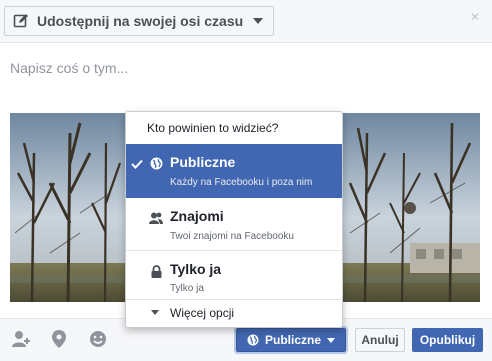 The image size is (492, 361). I want to click on cancel-button: Anuluj, so click(380, 340).